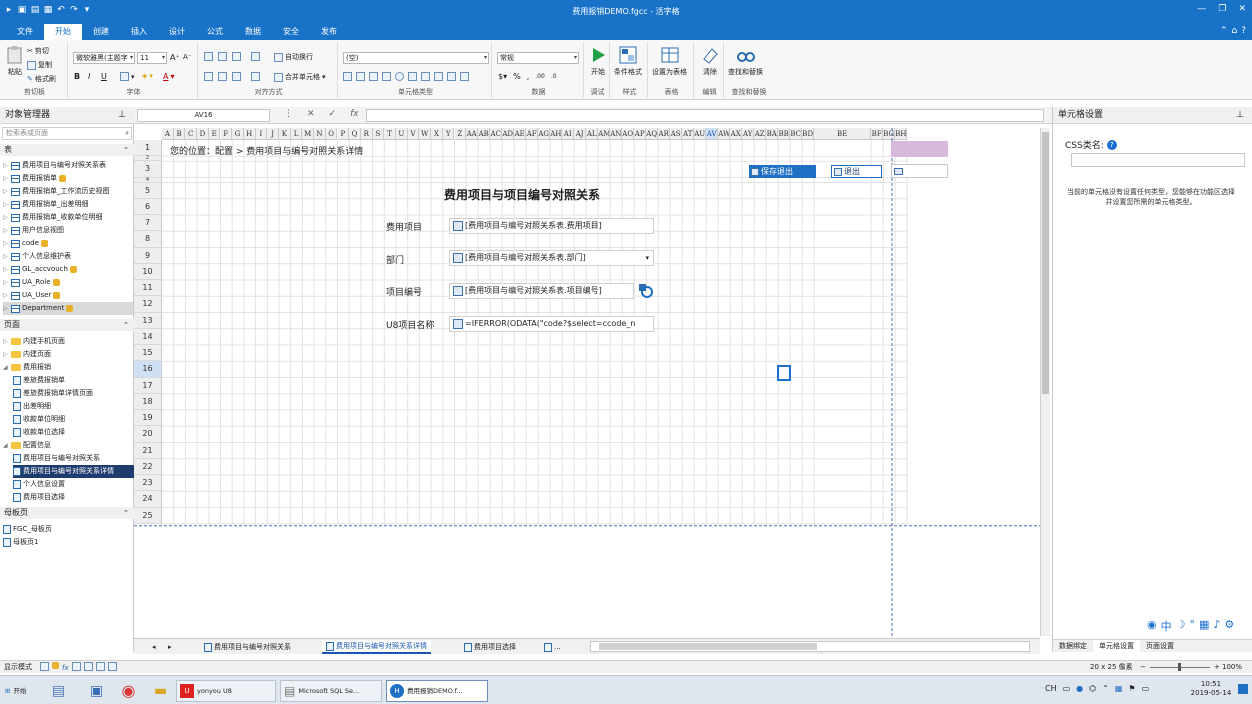 The image size is (1252, 704). What do you see at coordinates (159, 691) in the screenshot?
I see `explorer-icon: ▬` at bounding box center [159, 691].